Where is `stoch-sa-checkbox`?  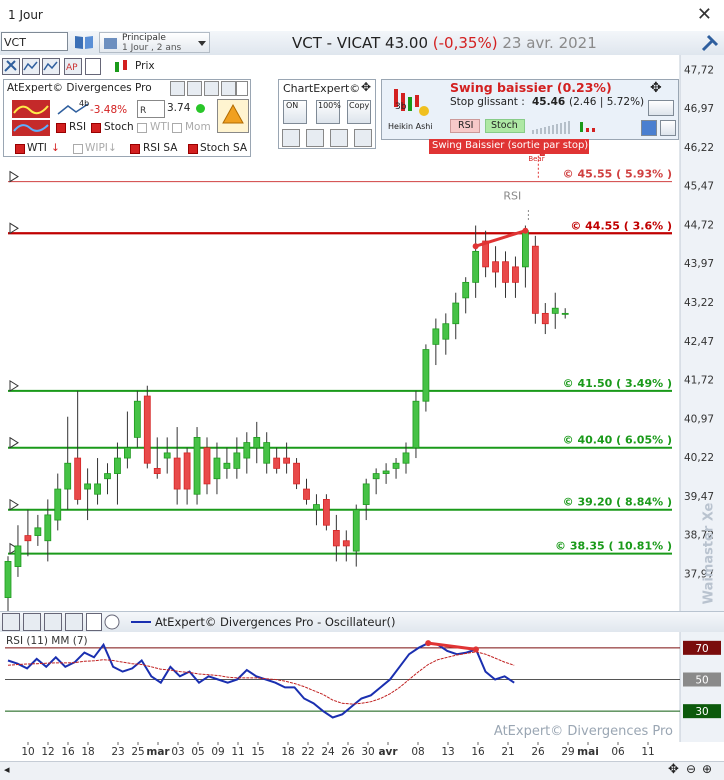 stoch-sa-checkbox is located at coordinates (193, 149).